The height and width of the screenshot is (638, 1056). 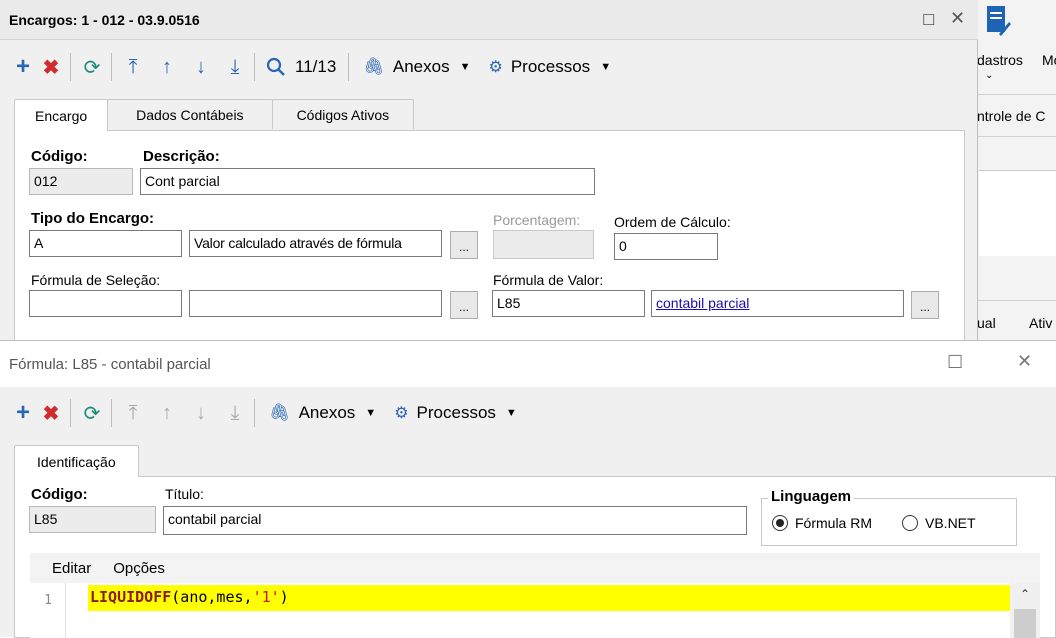 I want to click on chevron-down-icon: ⌄, so click(x=989, y=75).